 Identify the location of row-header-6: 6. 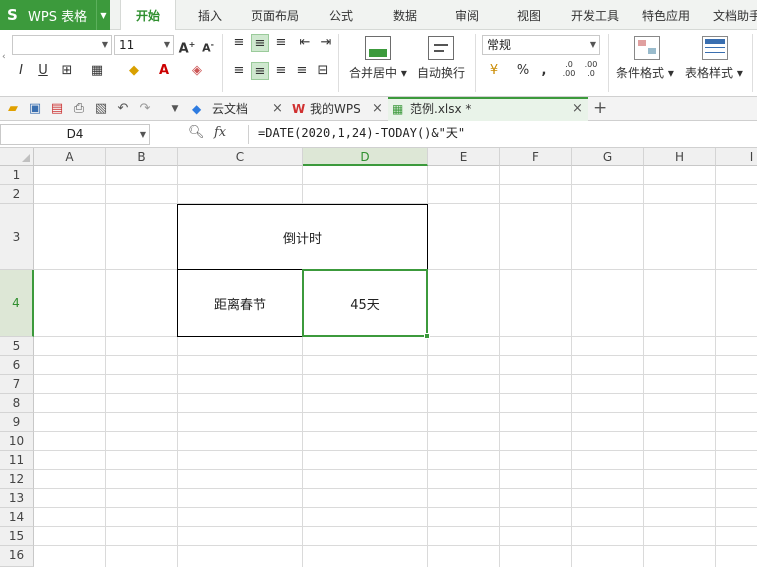
(17, 365).